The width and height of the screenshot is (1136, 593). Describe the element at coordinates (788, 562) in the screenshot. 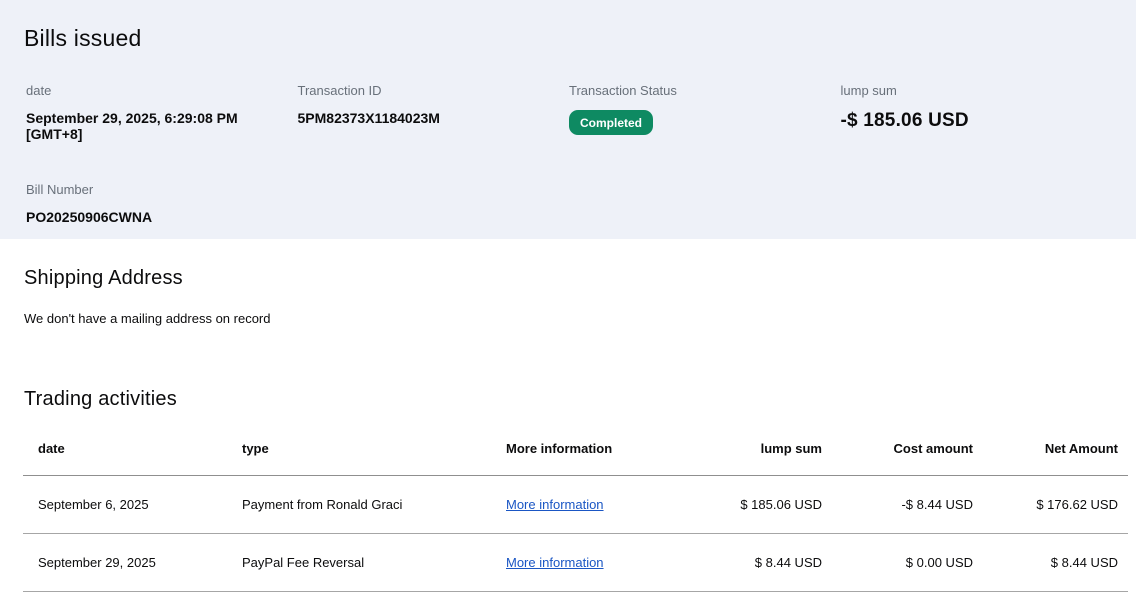

I see `row-lump-sum: $ 8.44 USD` at that location.